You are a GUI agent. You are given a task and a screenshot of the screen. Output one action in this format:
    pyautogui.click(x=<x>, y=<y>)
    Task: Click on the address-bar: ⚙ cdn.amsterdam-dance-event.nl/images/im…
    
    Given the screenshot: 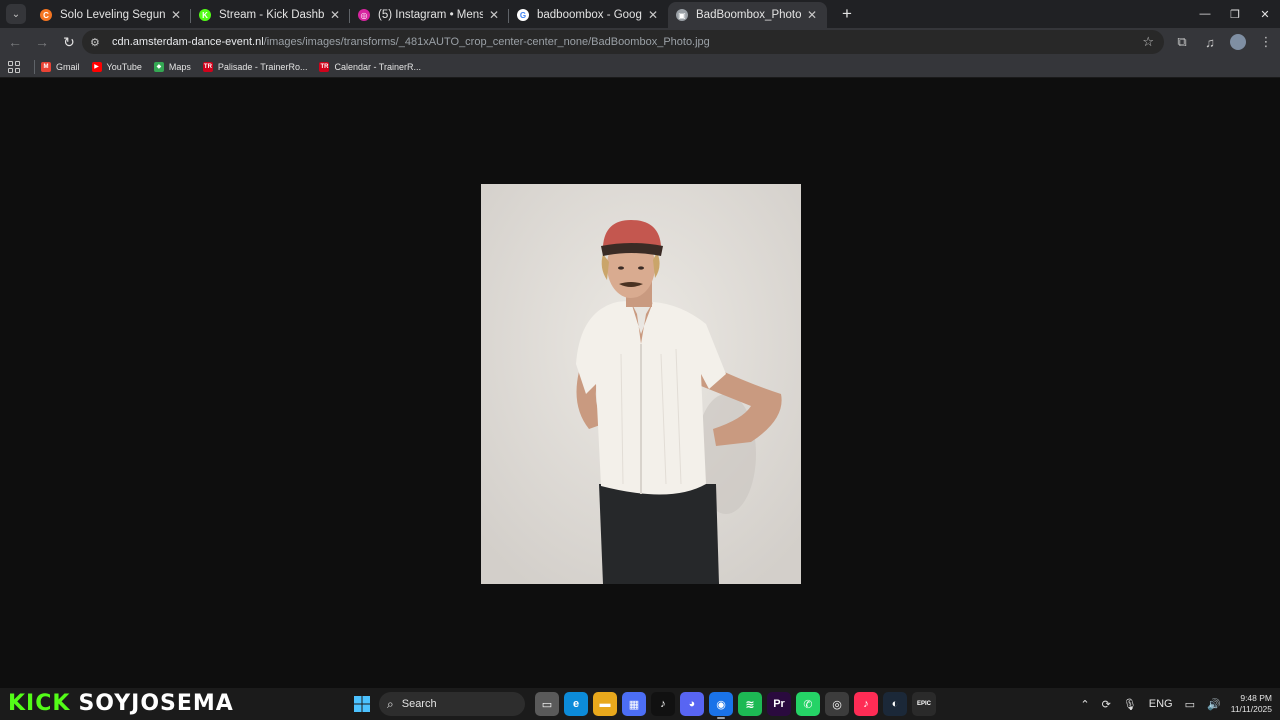 What is the action you would take?
    pyautogui.click(x=623, y=42)
    